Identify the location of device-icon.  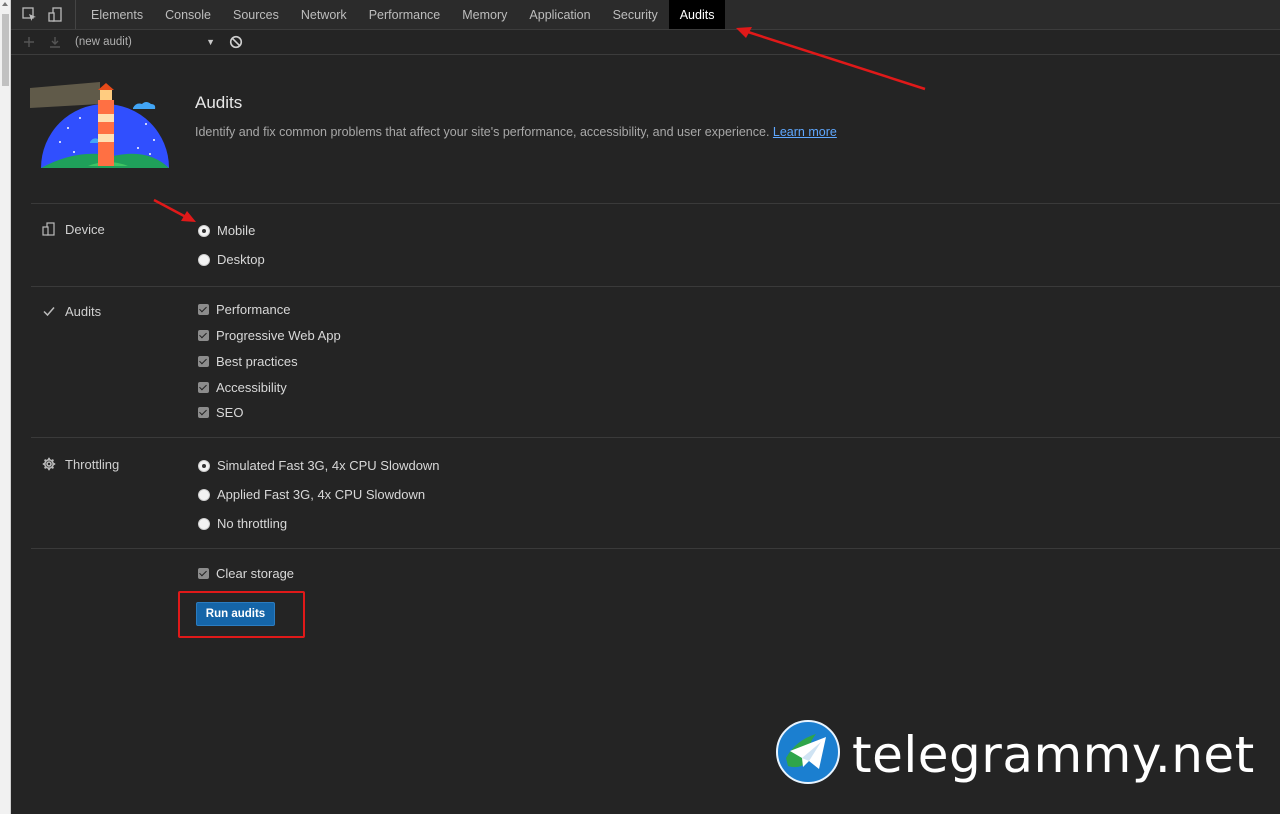
(49, 229).